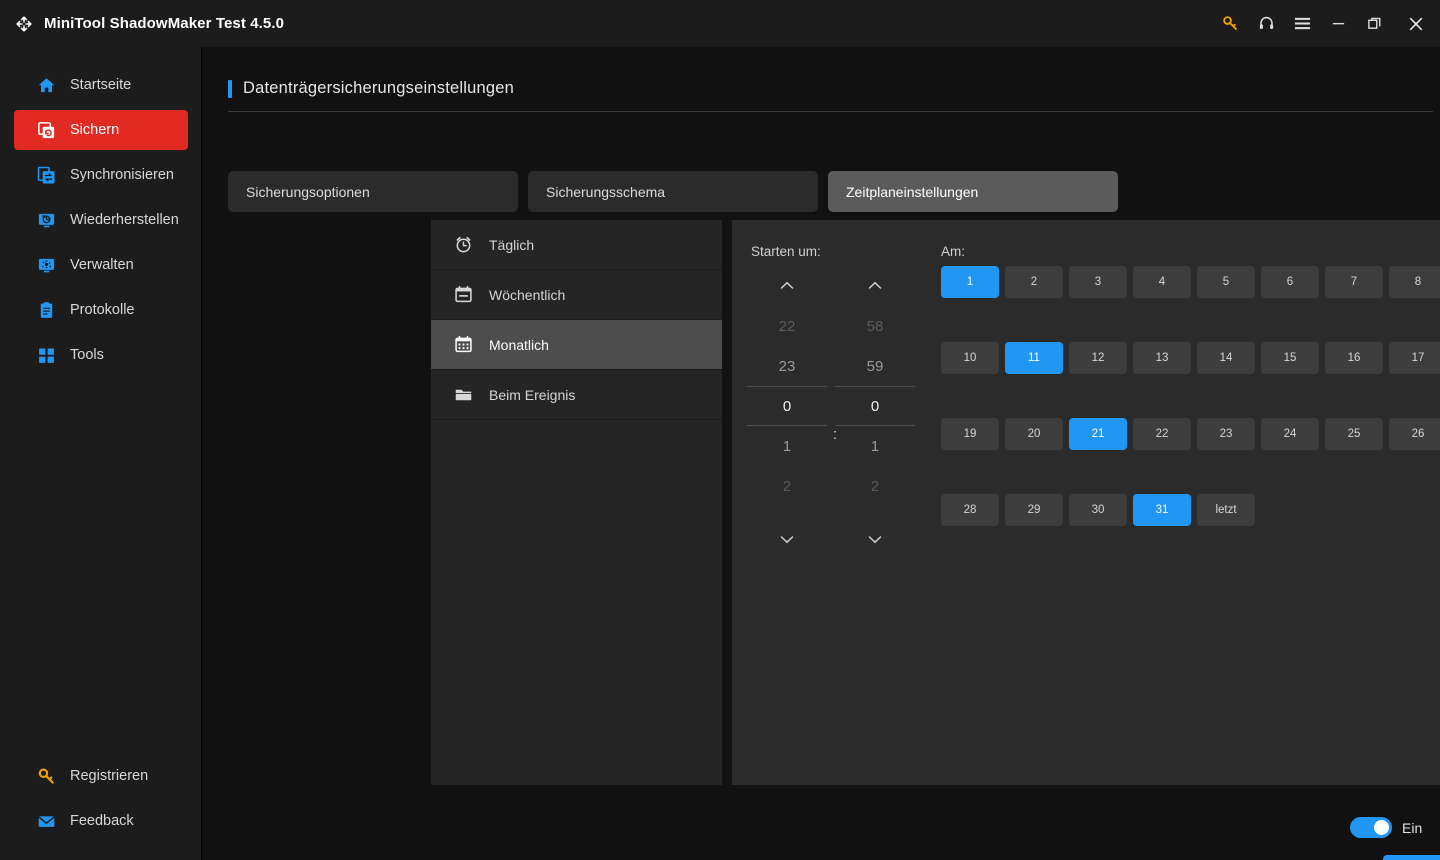  I want to click on day-button: 10, so click(970, 358).